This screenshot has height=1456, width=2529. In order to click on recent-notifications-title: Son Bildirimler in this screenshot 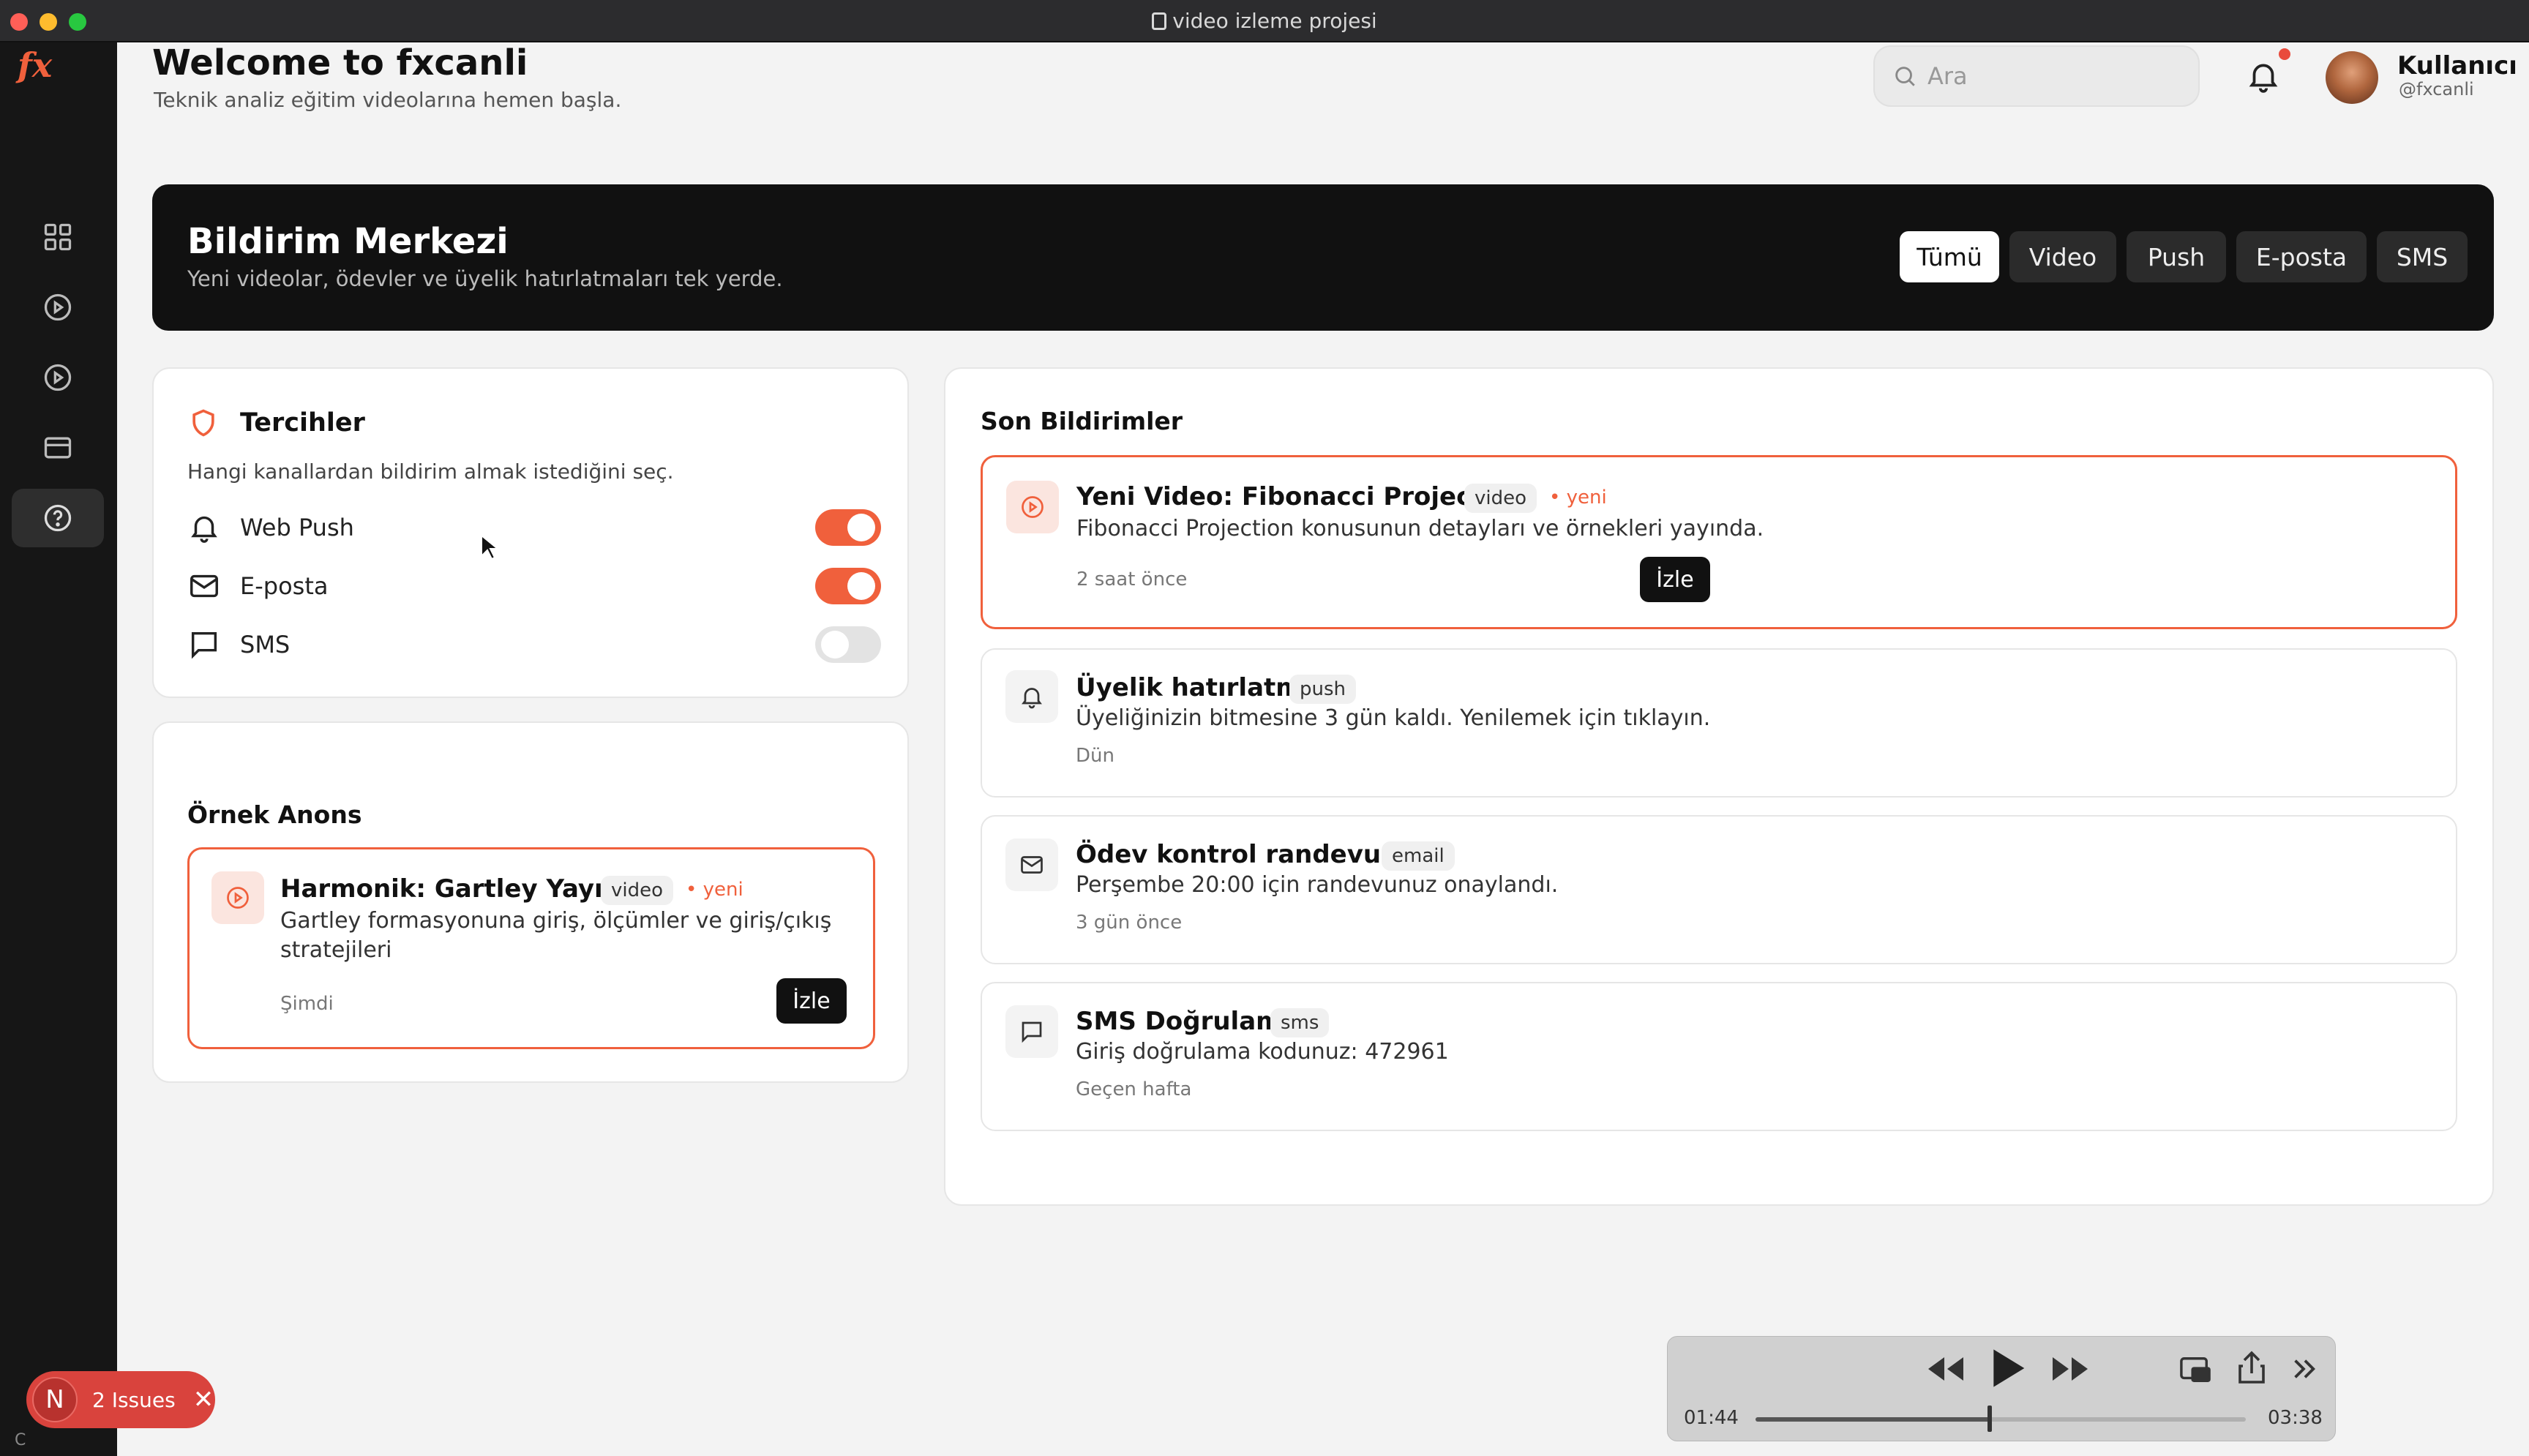, I will do `click(1082, 421)`.